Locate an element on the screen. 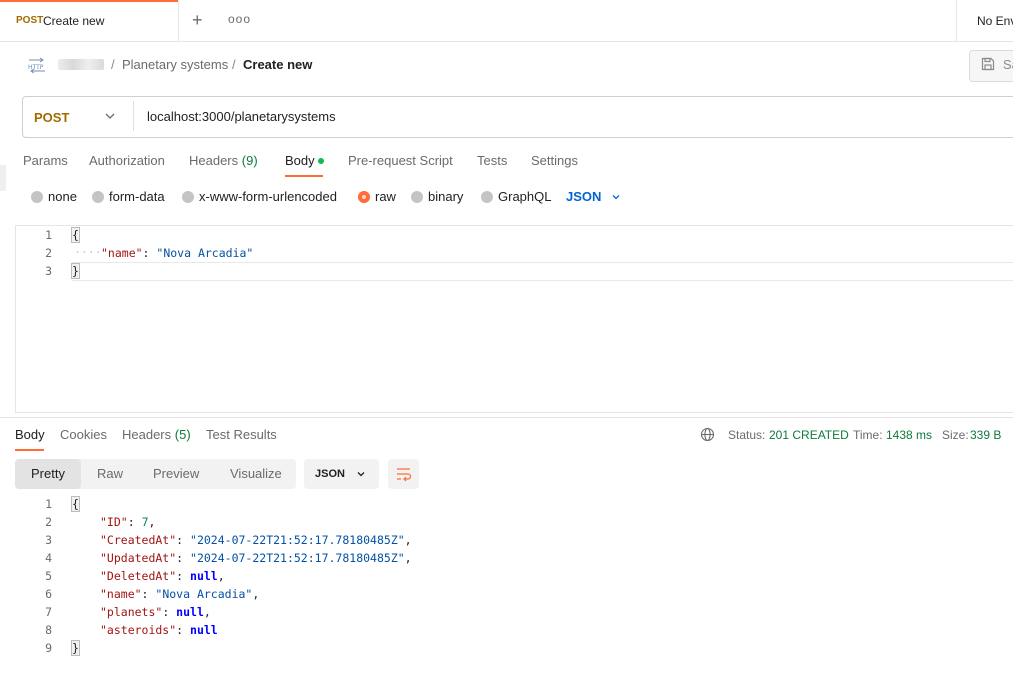  globe-icon is located at coordinates (707, 434).